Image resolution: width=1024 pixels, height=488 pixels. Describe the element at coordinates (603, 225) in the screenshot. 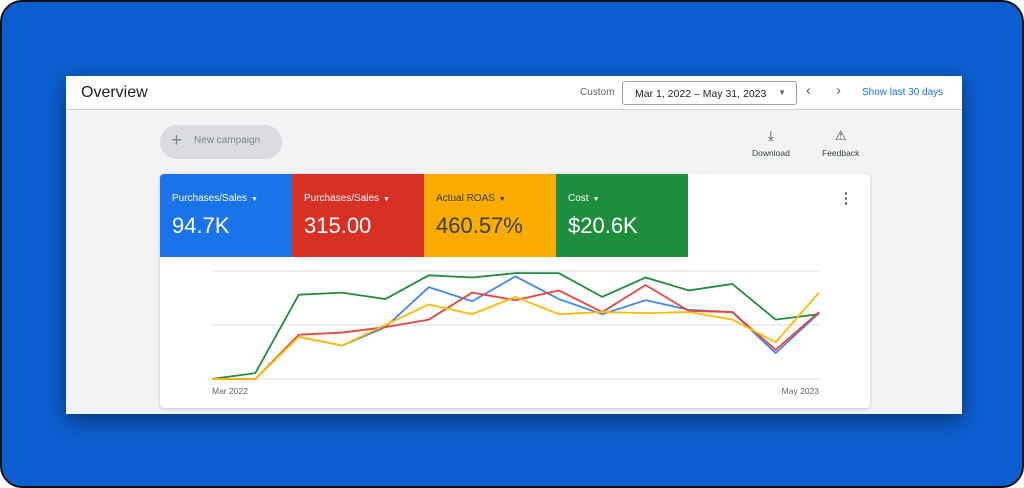

I see `metric-value: $20.6K` at that location.